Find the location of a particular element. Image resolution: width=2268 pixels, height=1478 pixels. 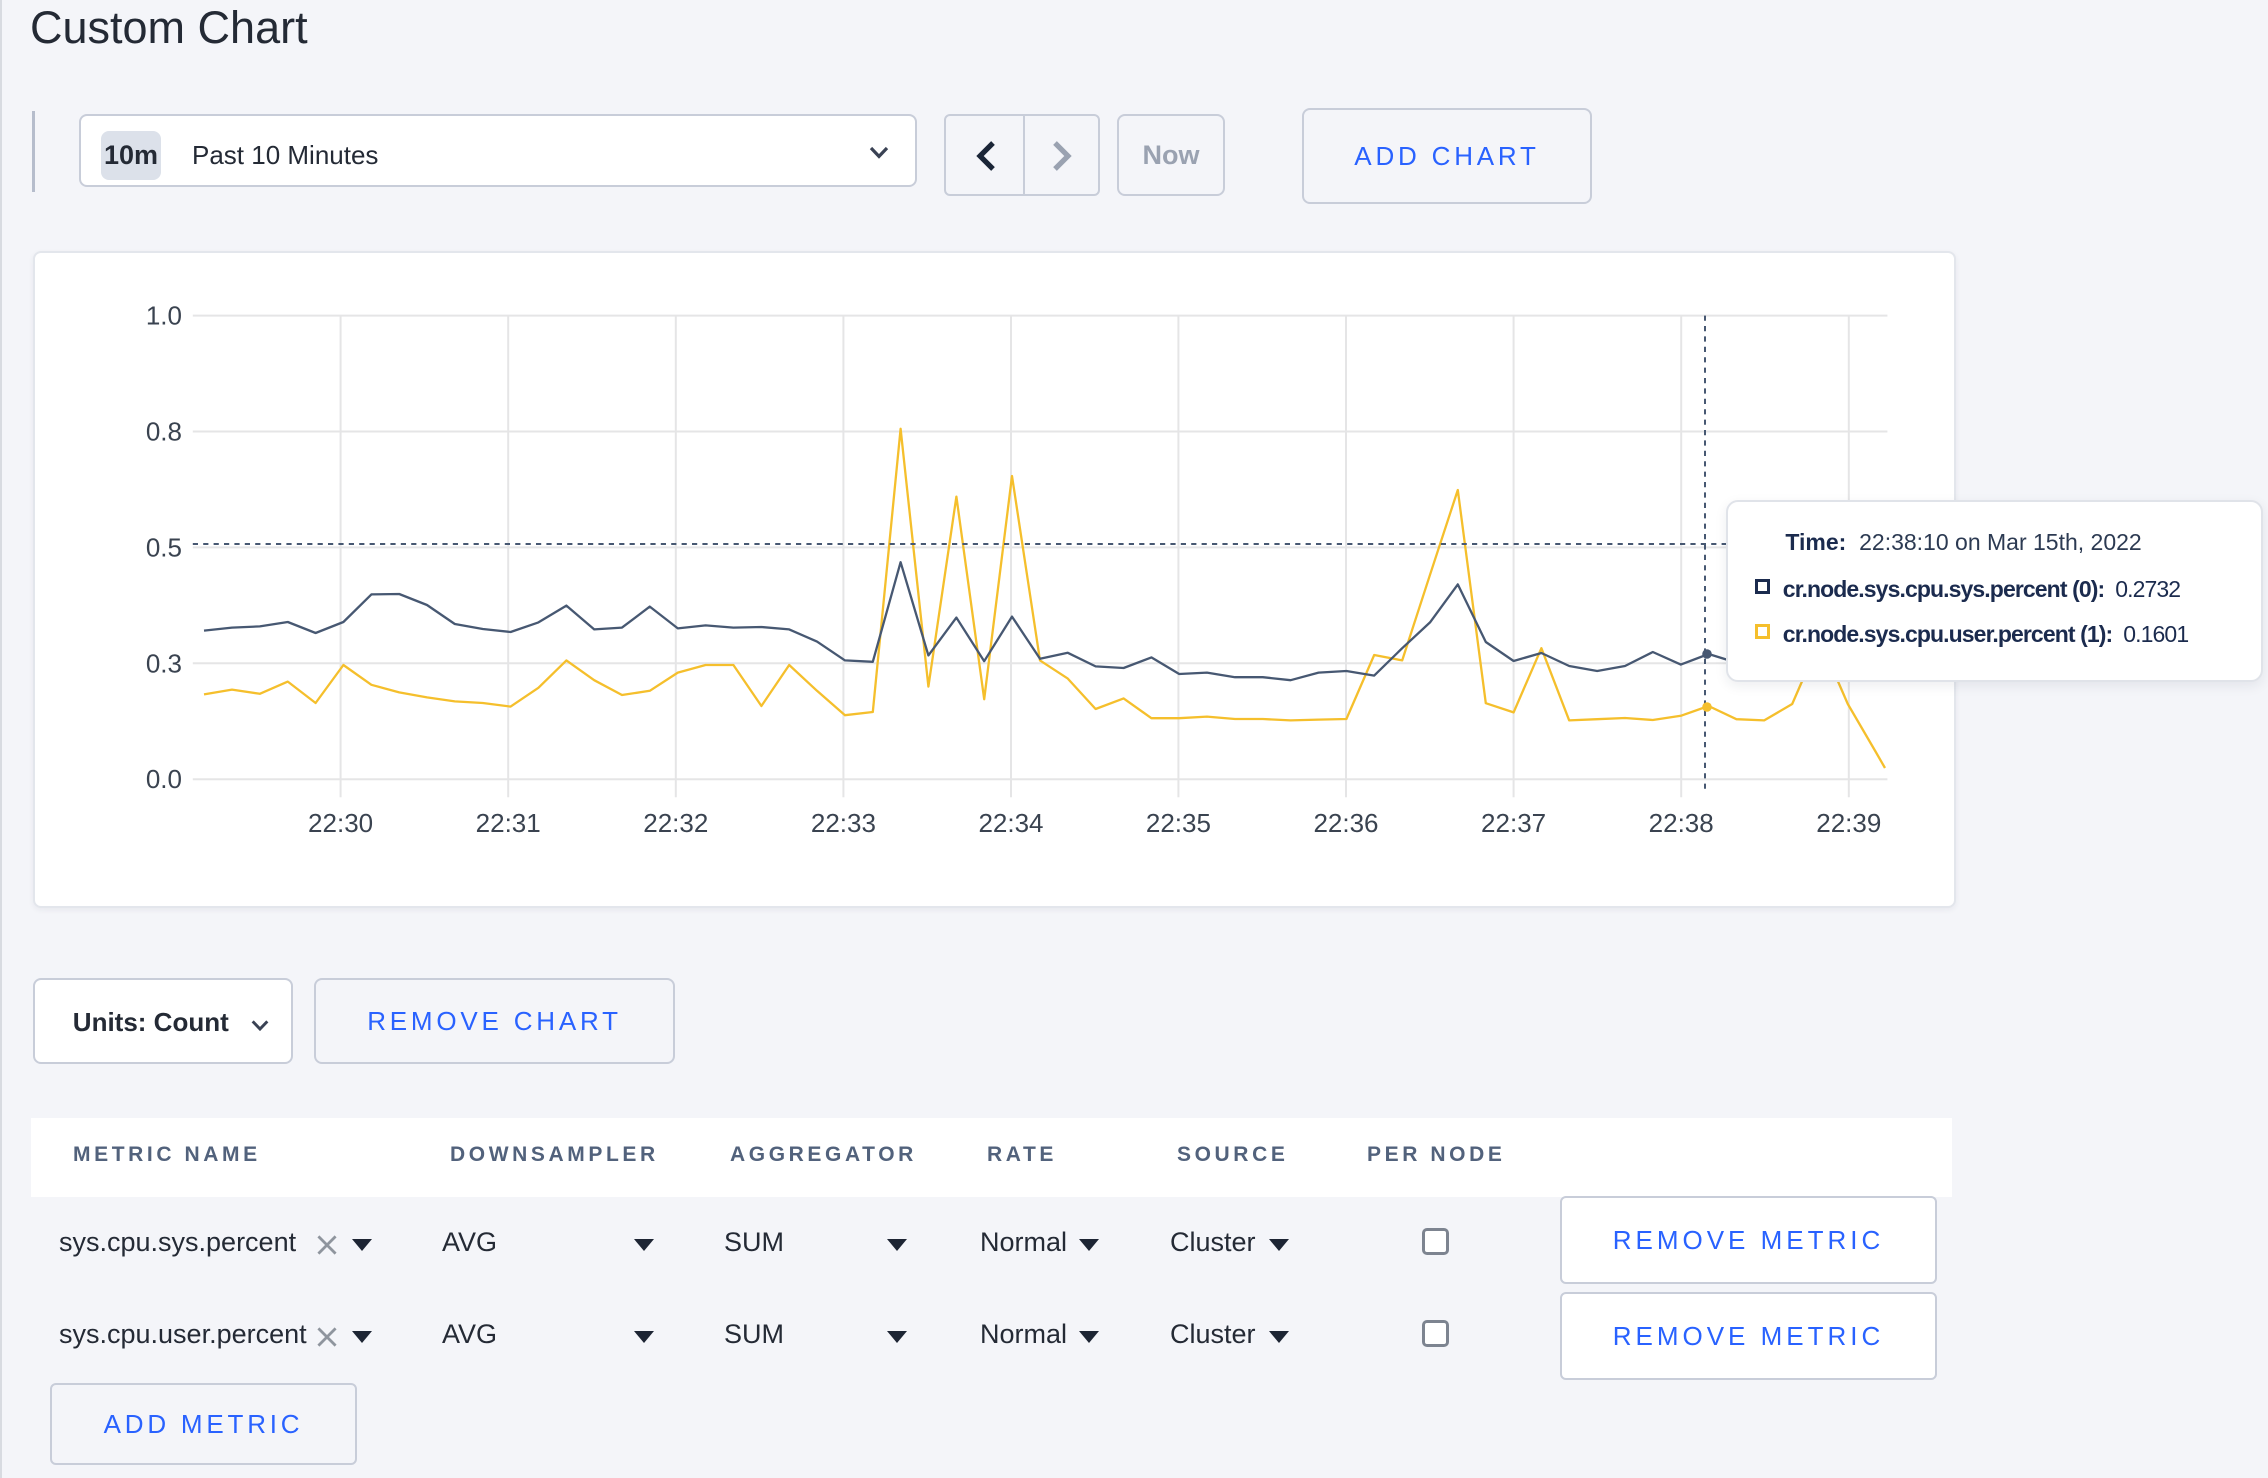

svg-text: 1.0 is located at coordinates (164, 316).